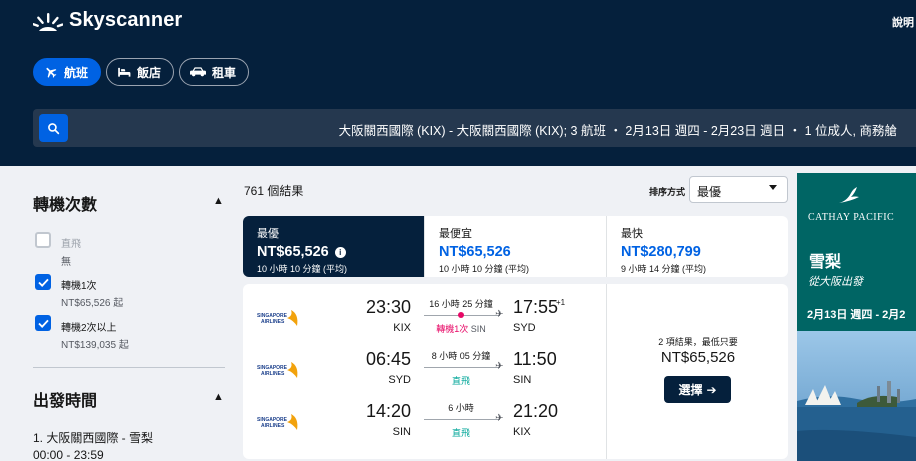 This screenshot has height=461, width=916. I want to click on flight-duration: 6 小時, so click(461, 408).